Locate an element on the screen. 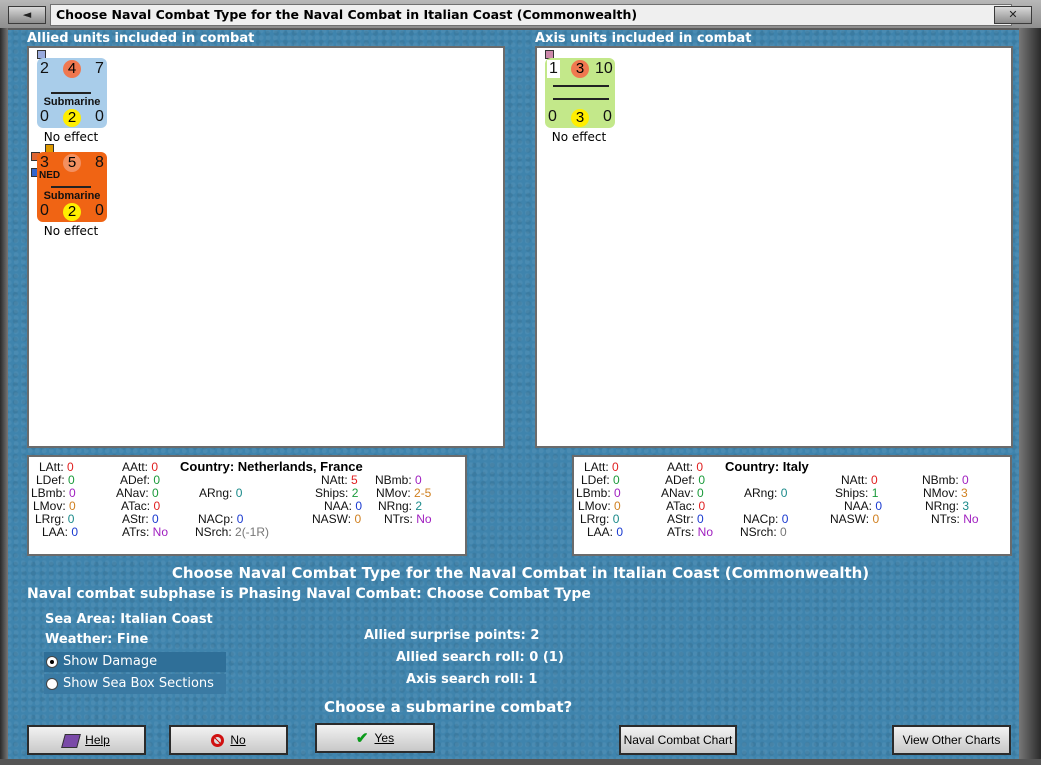 The width and height of the screenshot is (1041, 765). counter-top-left: 2 is located at coordinates (44, 68).